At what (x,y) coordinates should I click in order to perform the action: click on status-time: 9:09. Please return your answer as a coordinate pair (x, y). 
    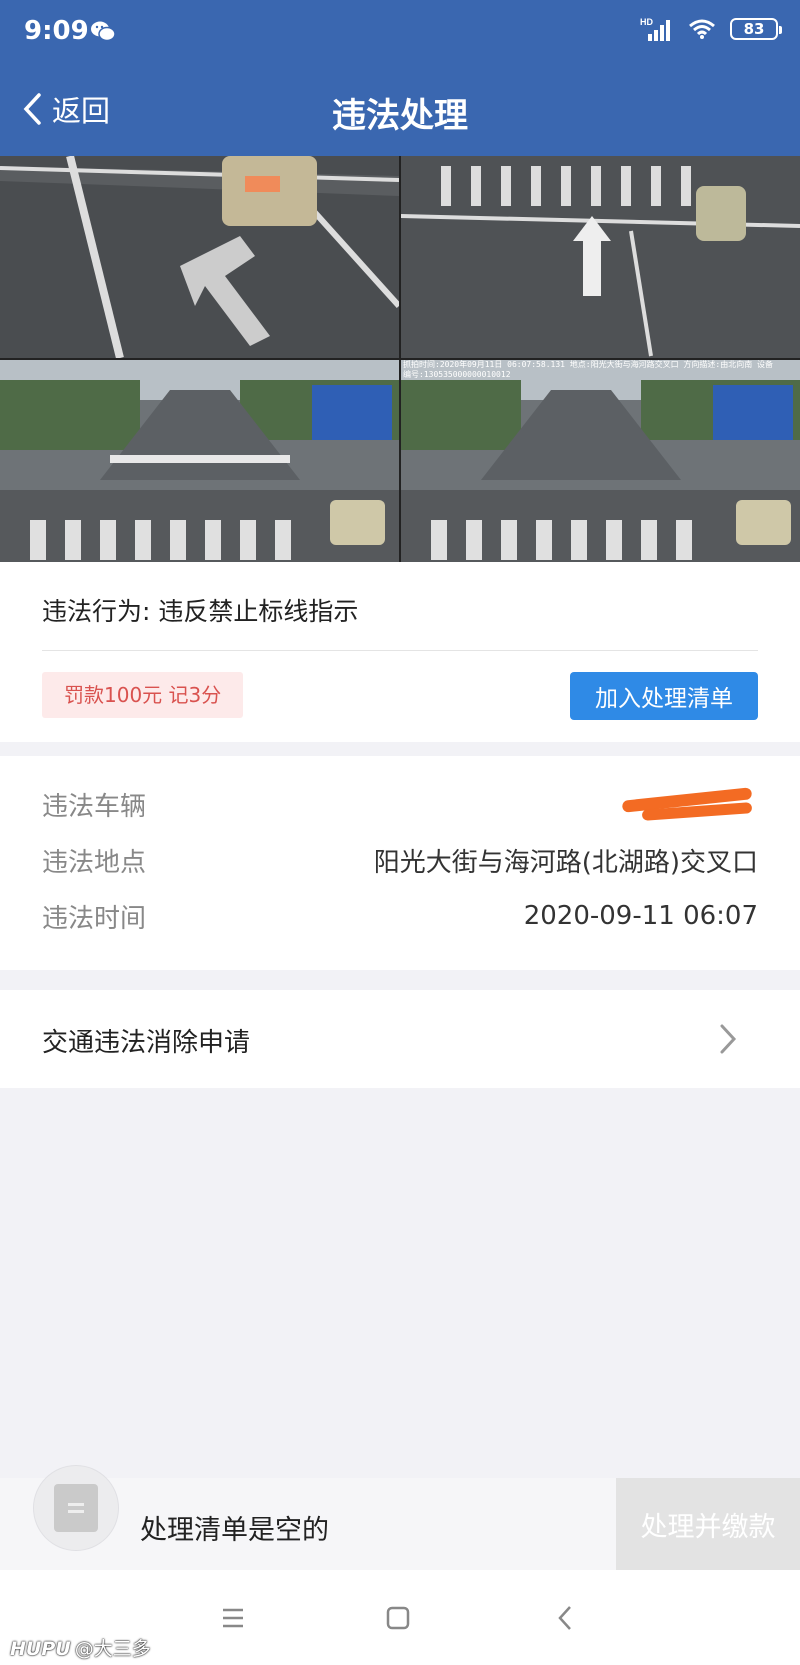
    Looking at the image, I should click on (56, 31).